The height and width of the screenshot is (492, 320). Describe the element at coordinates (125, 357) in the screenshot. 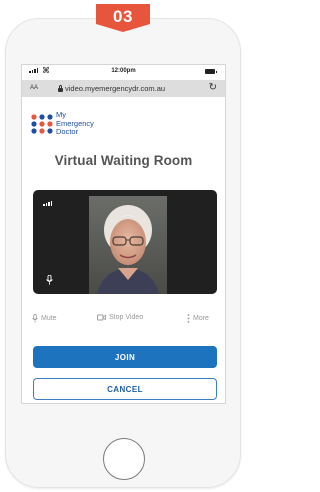

I see `join-button: JOIN` at that location.